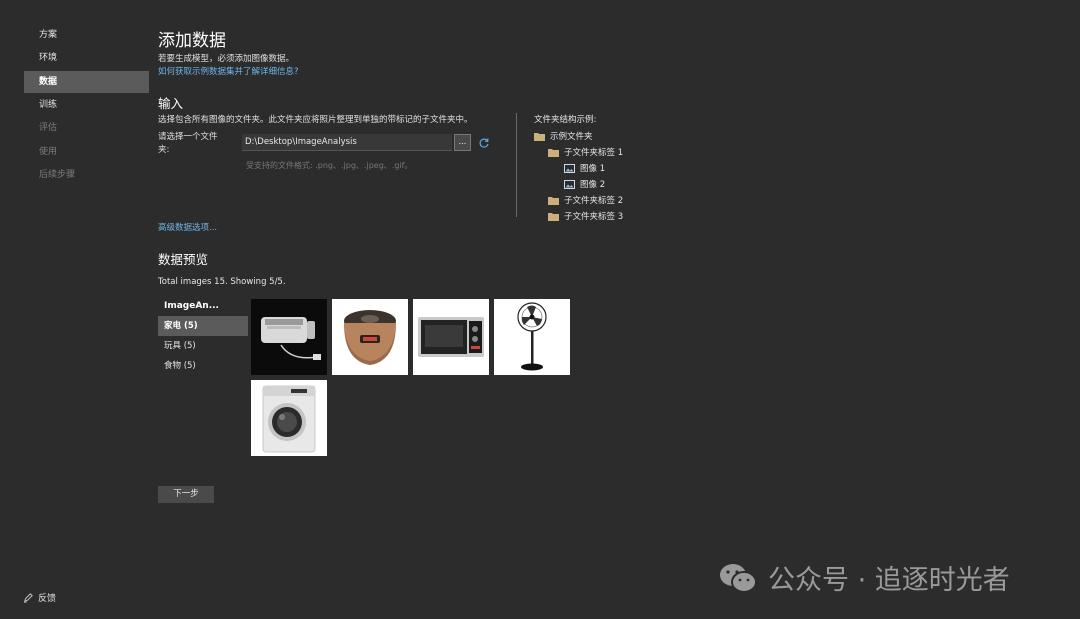  I want to click on preview-total: Total images 15. Showing 5/5., so click(222, 282).